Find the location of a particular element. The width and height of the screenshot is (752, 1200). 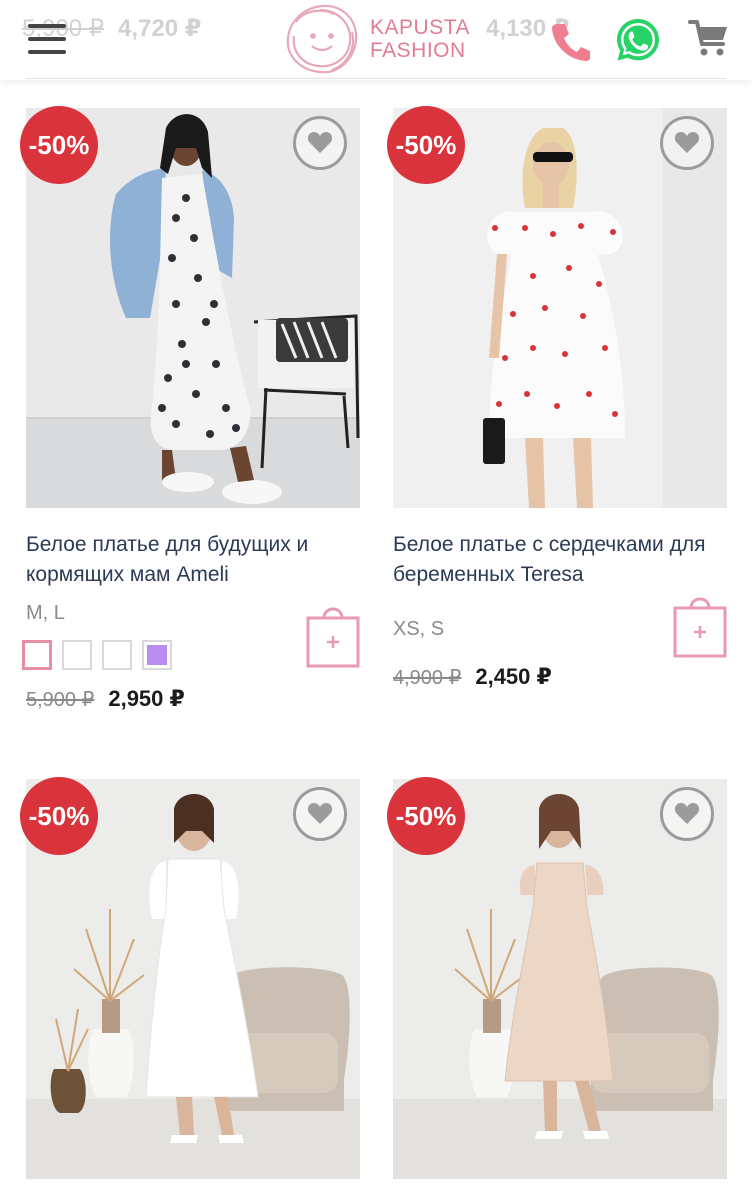

menu-icon is located at coordinates (47, 39).